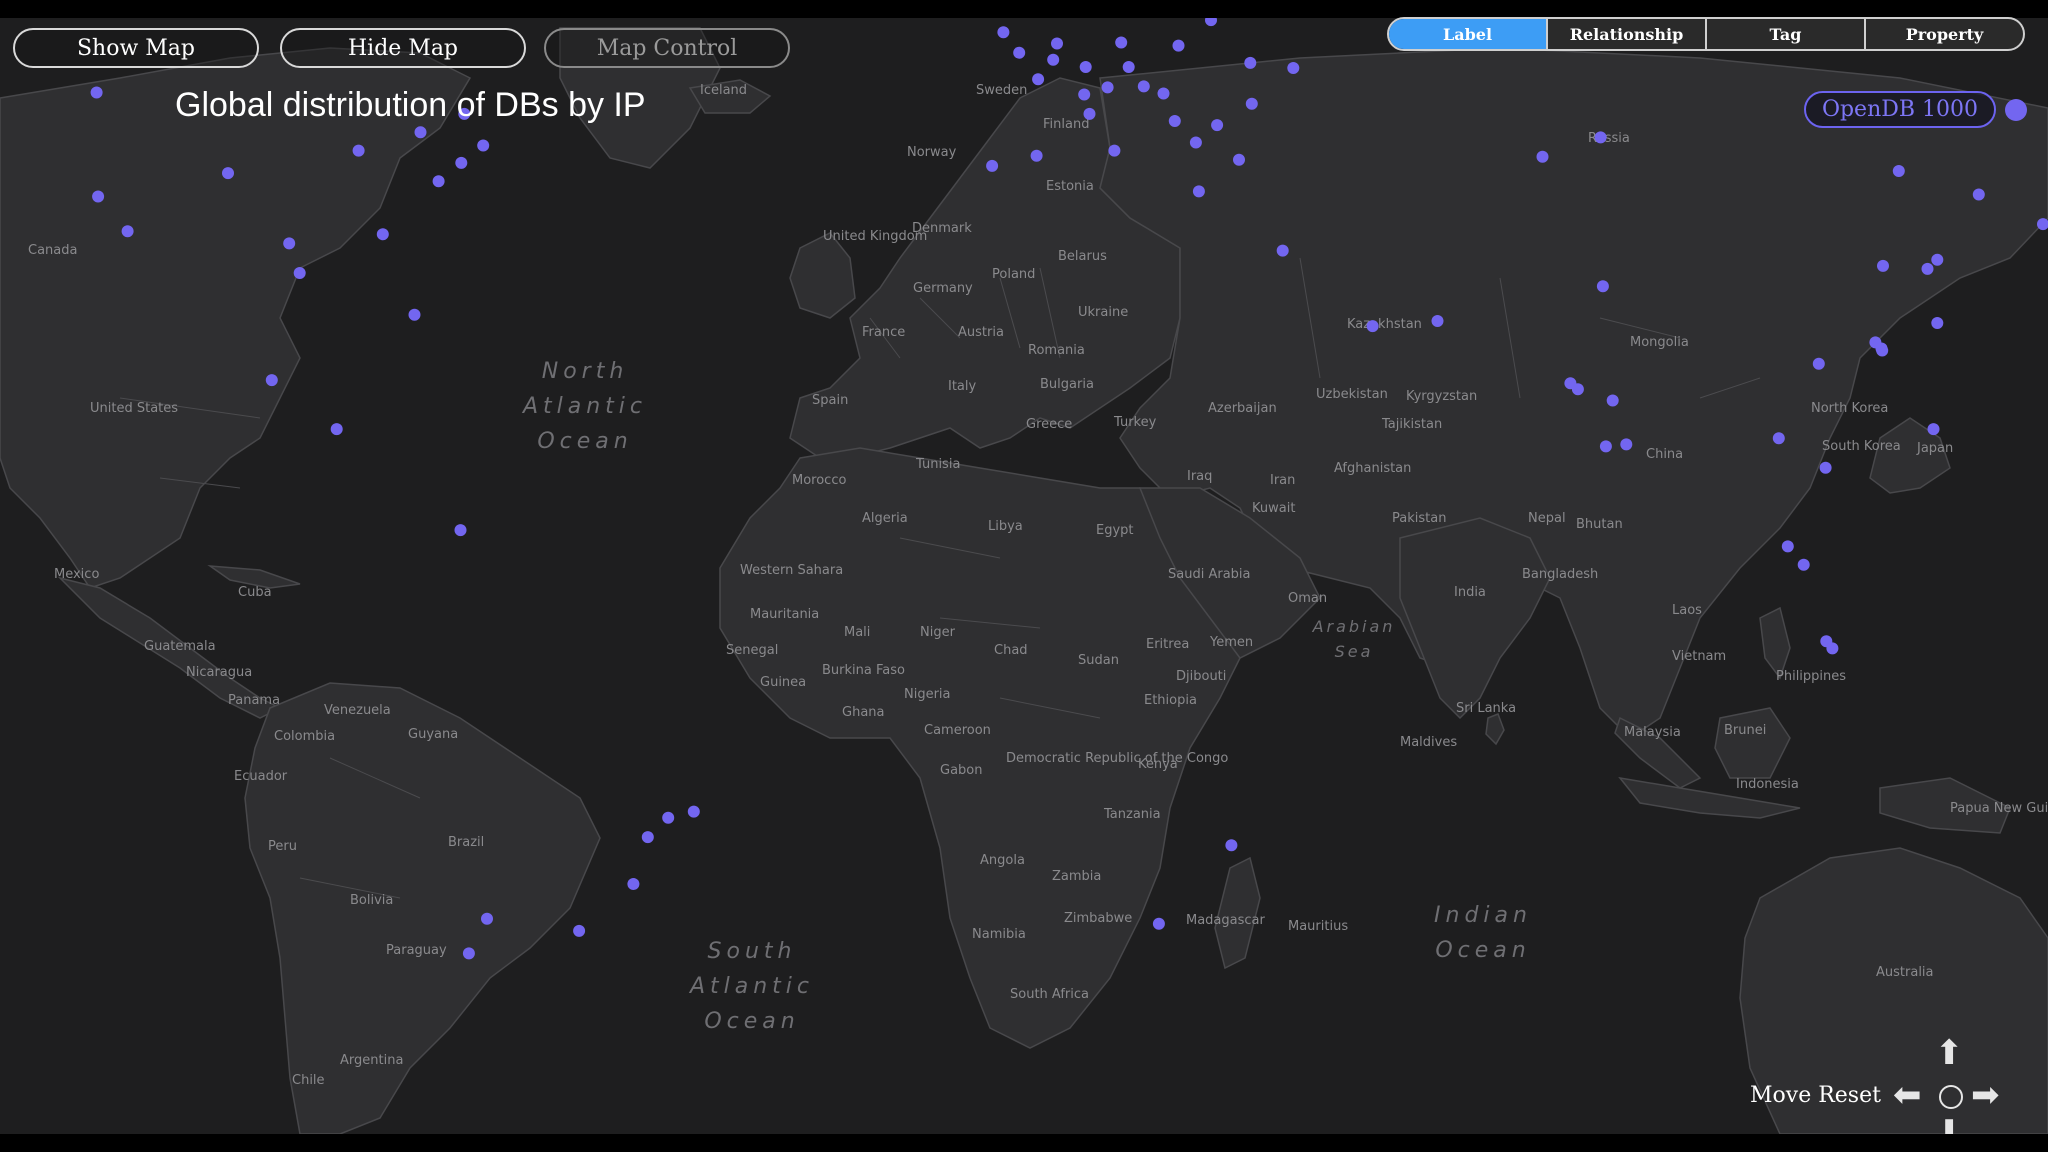 This screenshot has width=2048, height=1152. What do you see at coordinates (1985, 1095) in the screenshot?
I see `arrow-right-icon: ➡` at bounding box center [1985, 1095].